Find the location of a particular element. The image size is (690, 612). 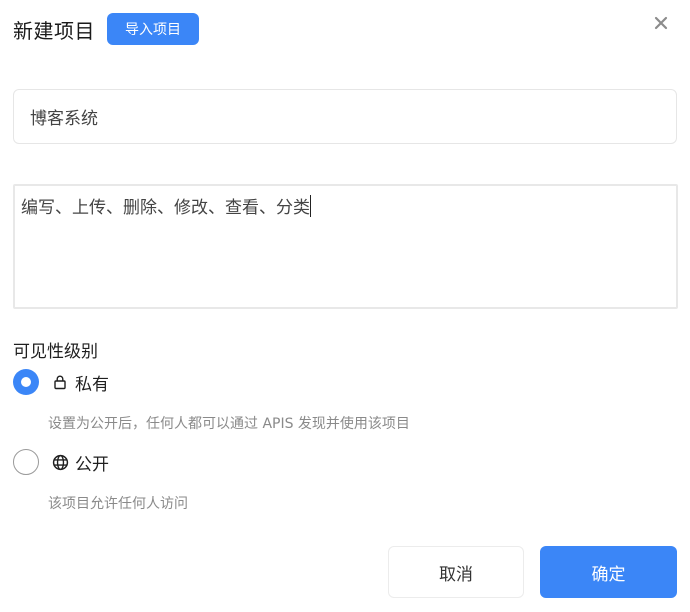

close-button is located at coordinates (661, 23).